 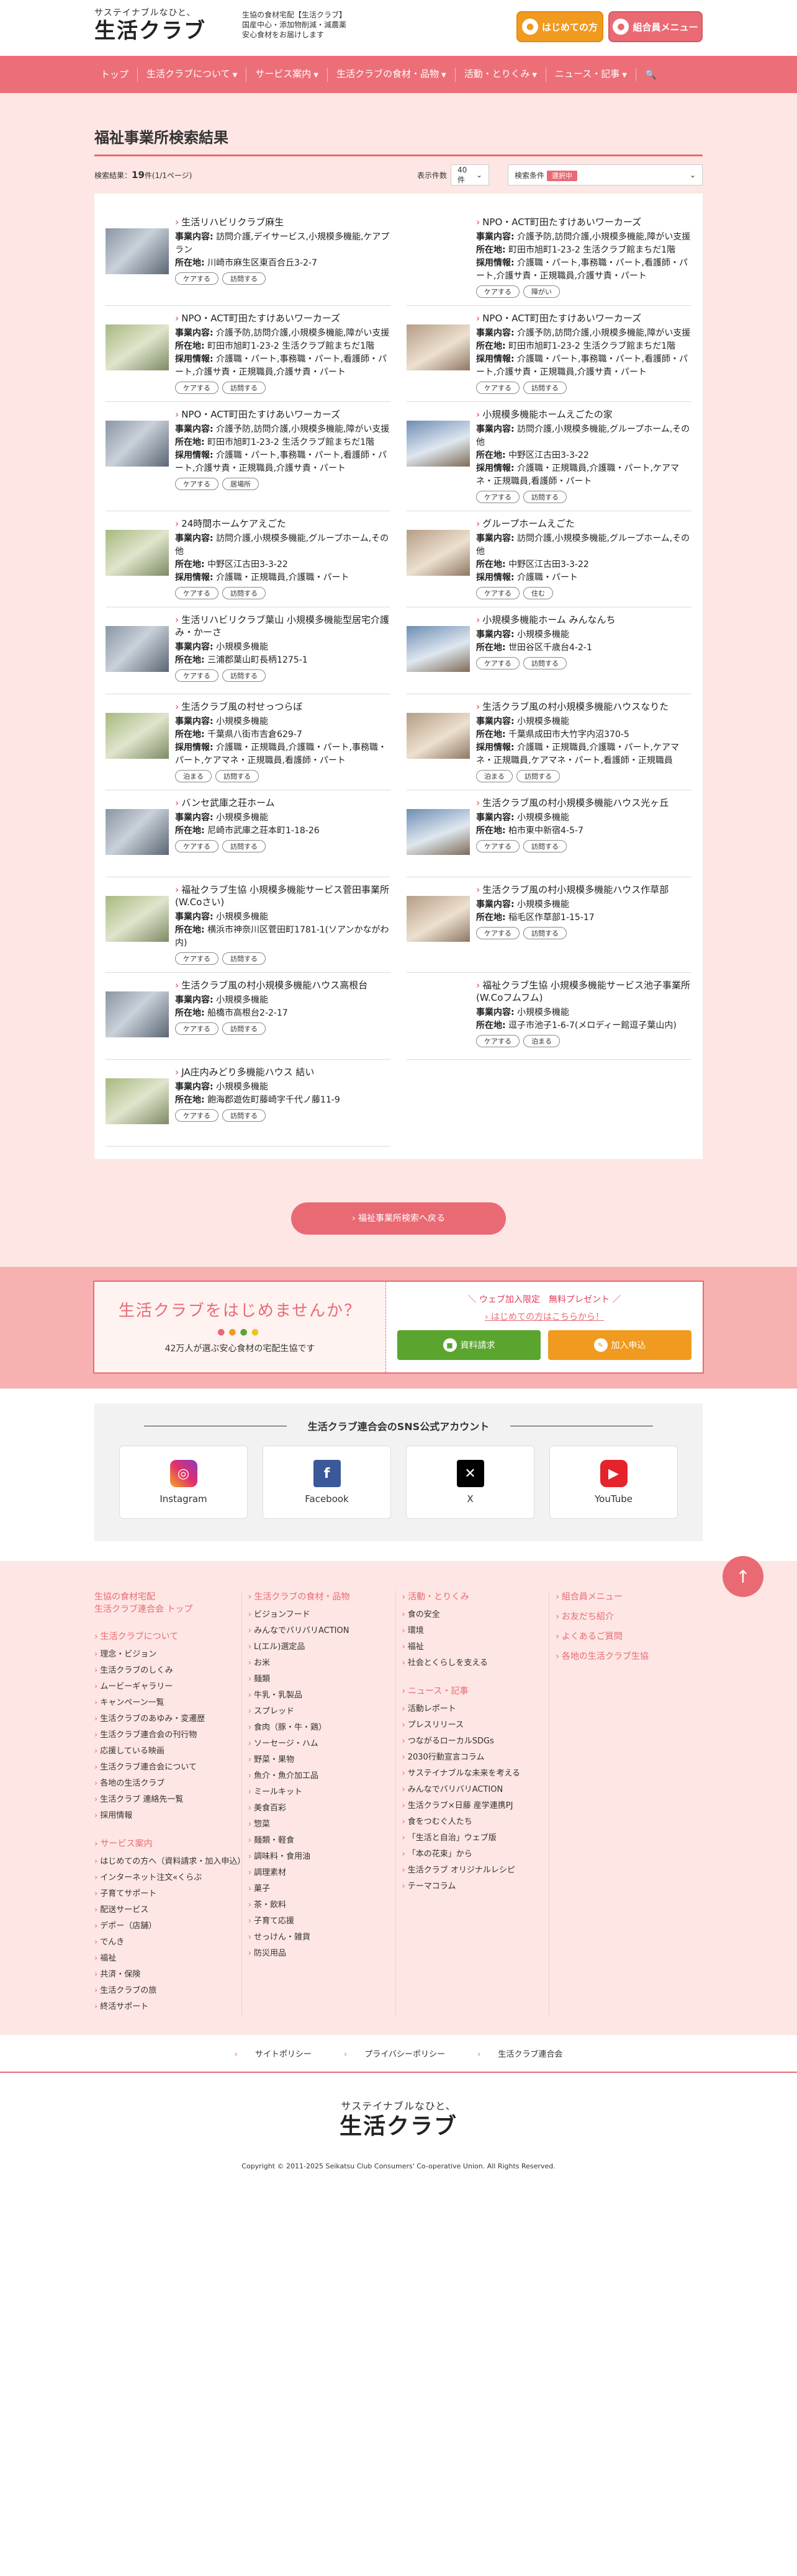 I want to click on nav-products: 生活クラブの食材・品物 ▼, so click(x=391, y=74).